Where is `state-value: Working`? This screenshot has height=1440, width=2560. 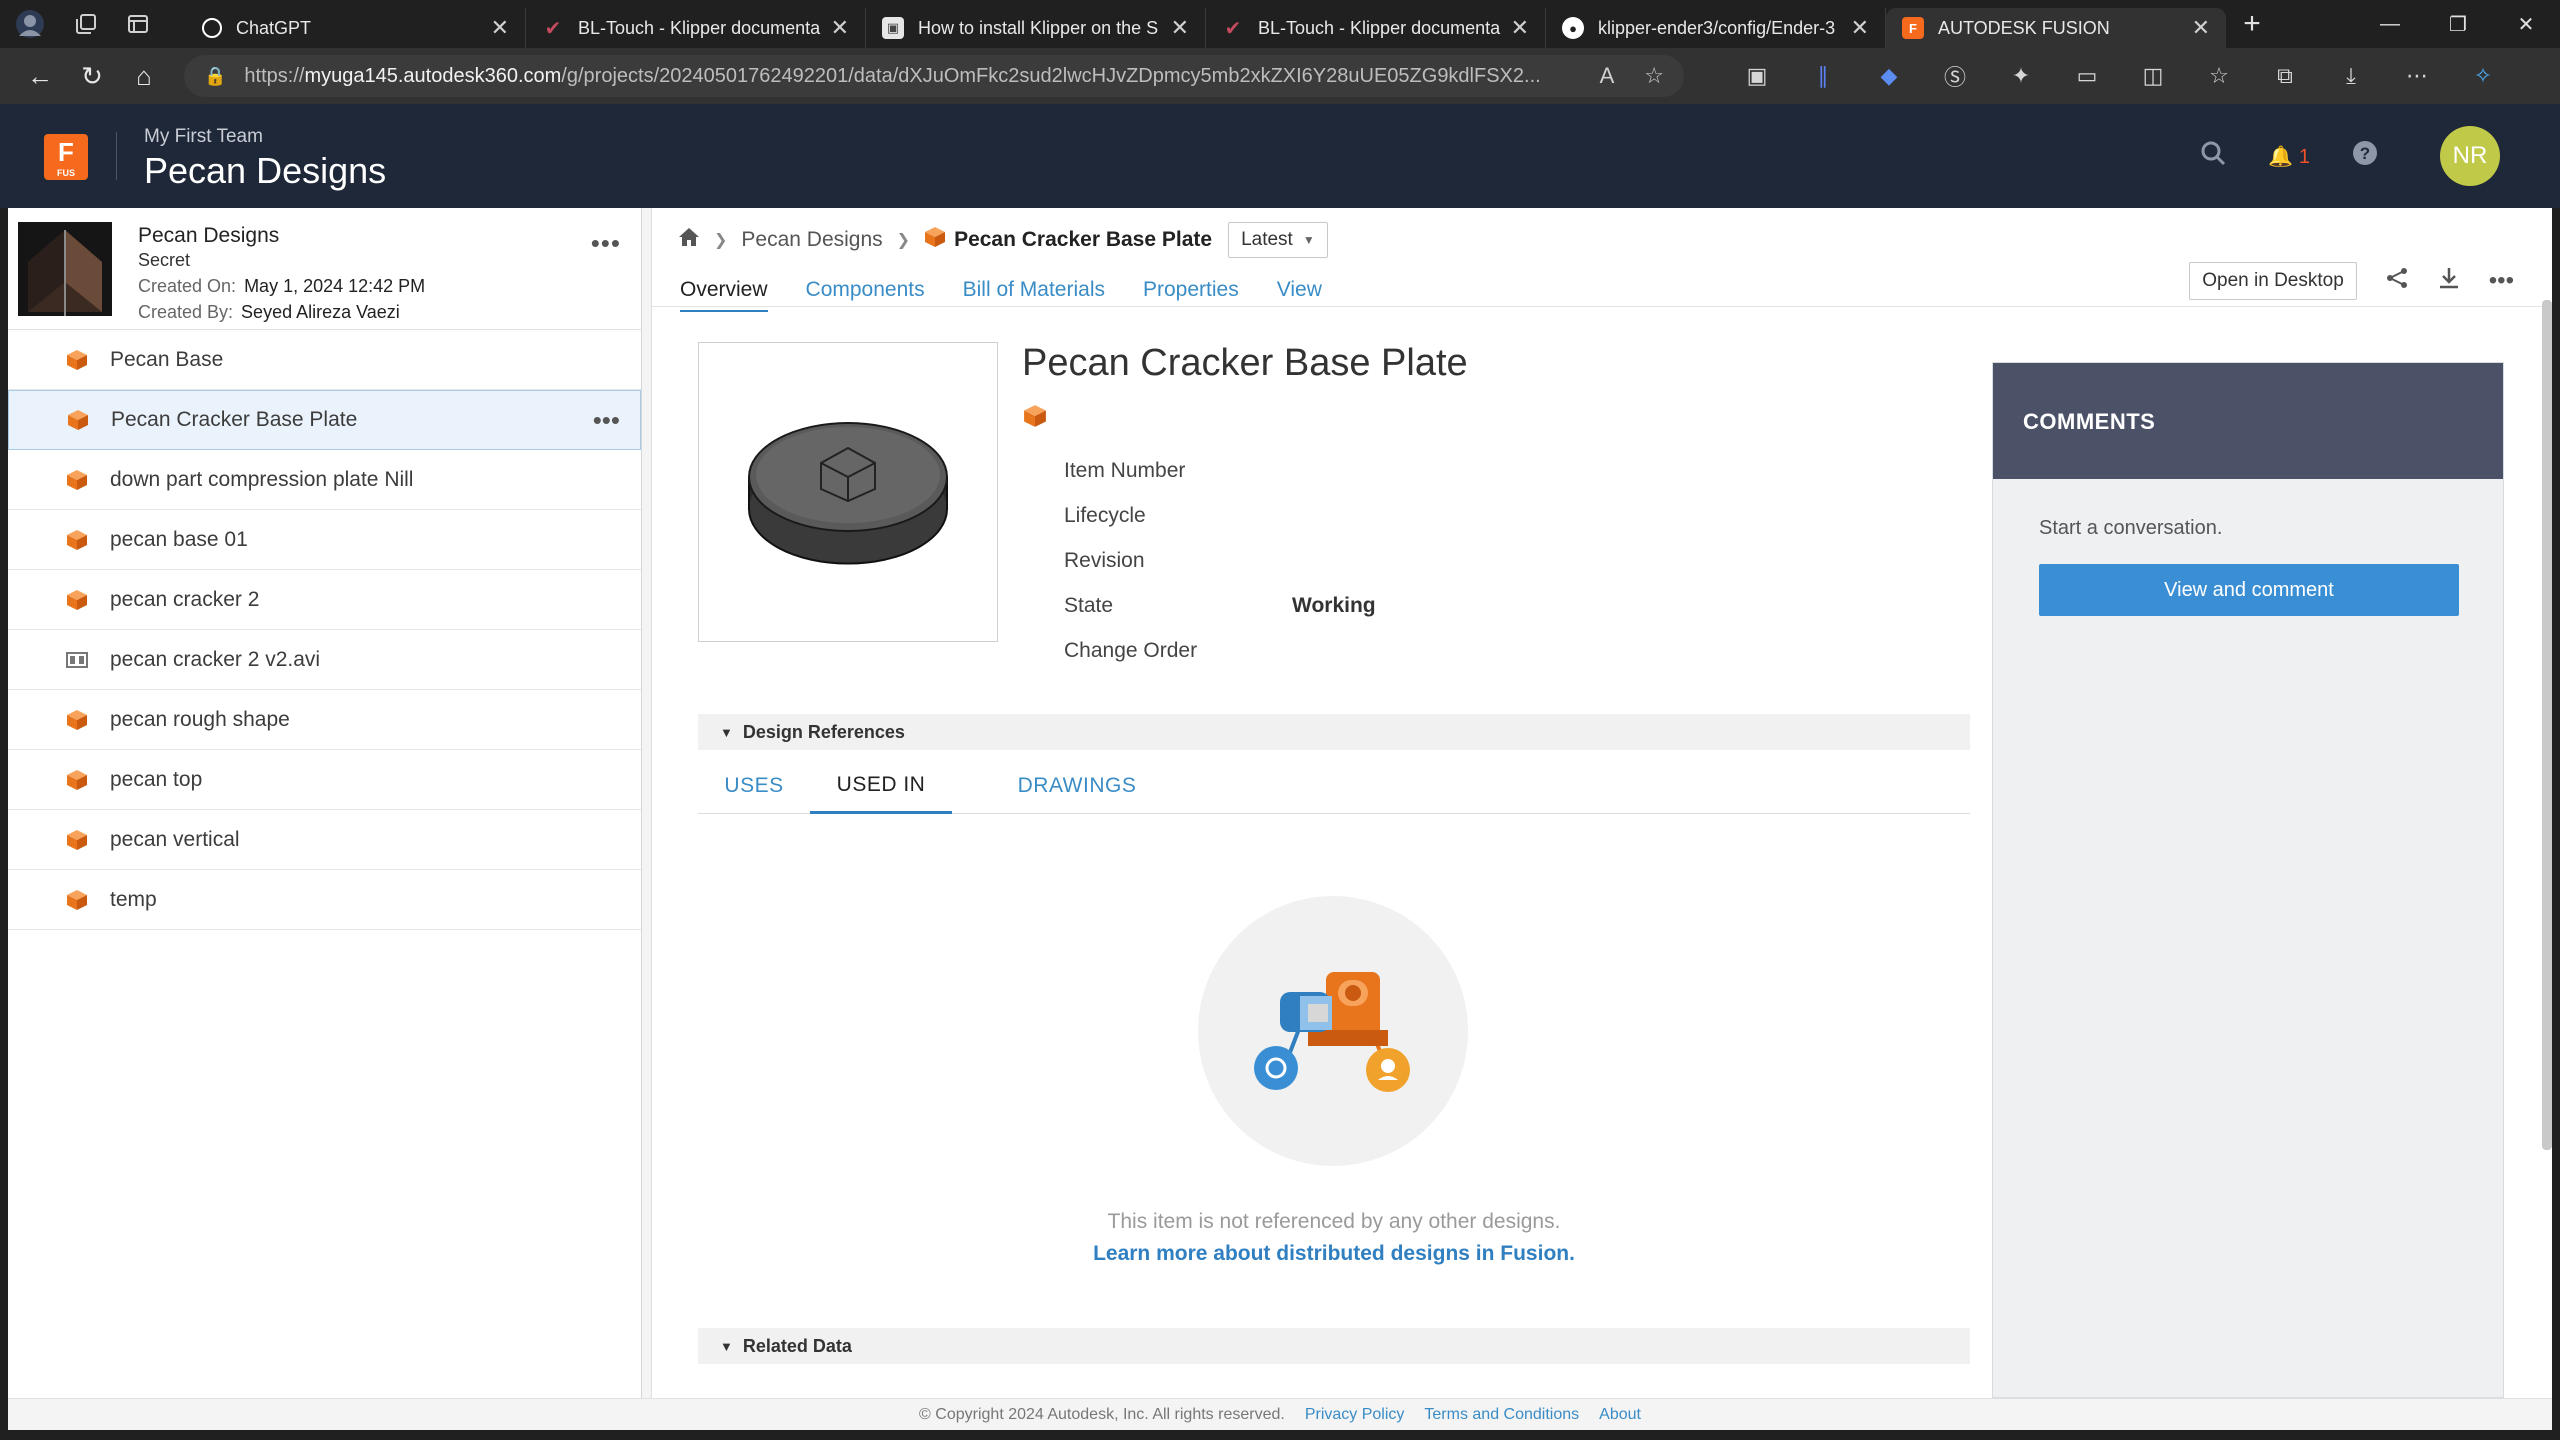 state-value: Working is located at coordinates (1334, 605).